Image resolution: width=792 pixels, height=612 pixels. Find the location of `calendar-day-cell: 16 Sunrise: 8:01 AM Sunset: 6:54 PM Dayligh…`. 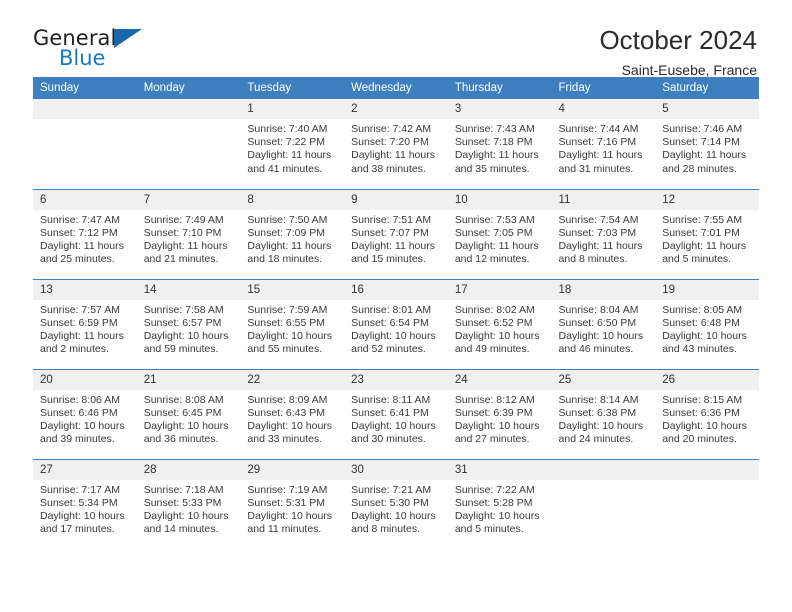

calendar-day-cell: 16 Sunrise: 8:01 AM Sunset: 6:54 PM Dayligh… is located at coordinates (396, 323).